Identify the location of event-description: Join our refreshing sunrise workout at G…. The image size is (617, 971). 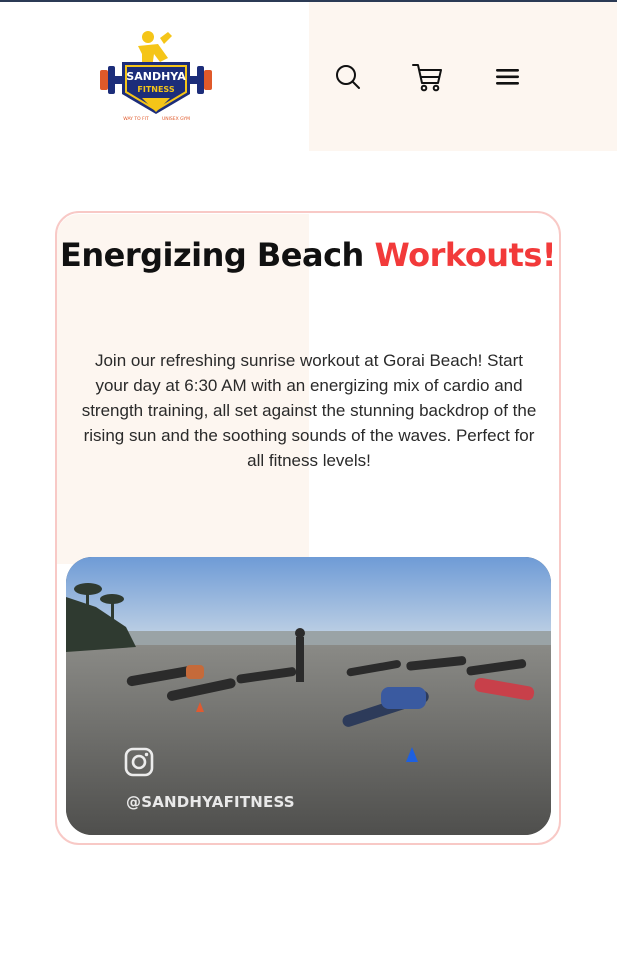
(309, 410).